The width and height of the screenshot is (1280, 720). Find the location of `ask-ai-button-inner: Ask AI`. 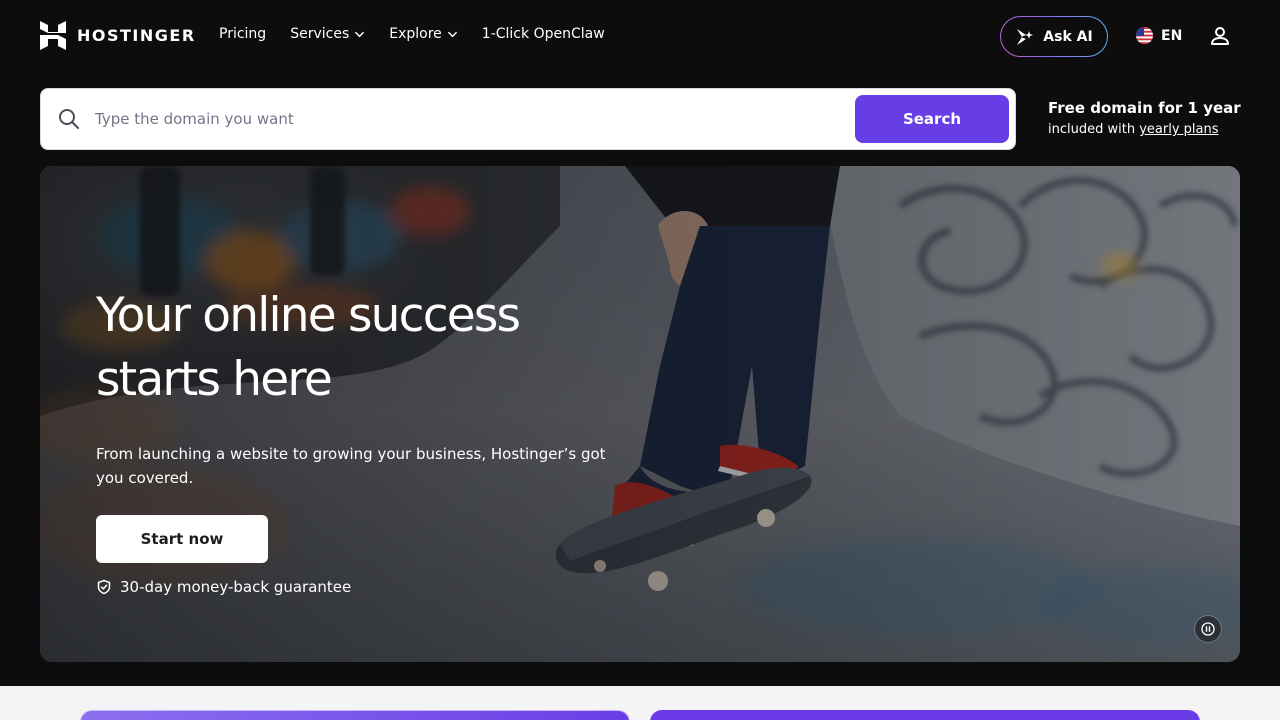

ask-ai-button-inner: Ask AI is located at coordinates (1054, 36).